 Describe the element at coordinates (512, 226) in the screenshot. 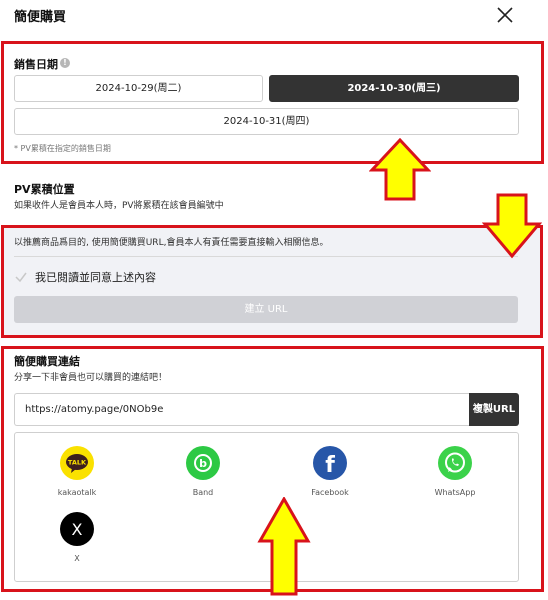

I see `down-arrow-icon` at that location.